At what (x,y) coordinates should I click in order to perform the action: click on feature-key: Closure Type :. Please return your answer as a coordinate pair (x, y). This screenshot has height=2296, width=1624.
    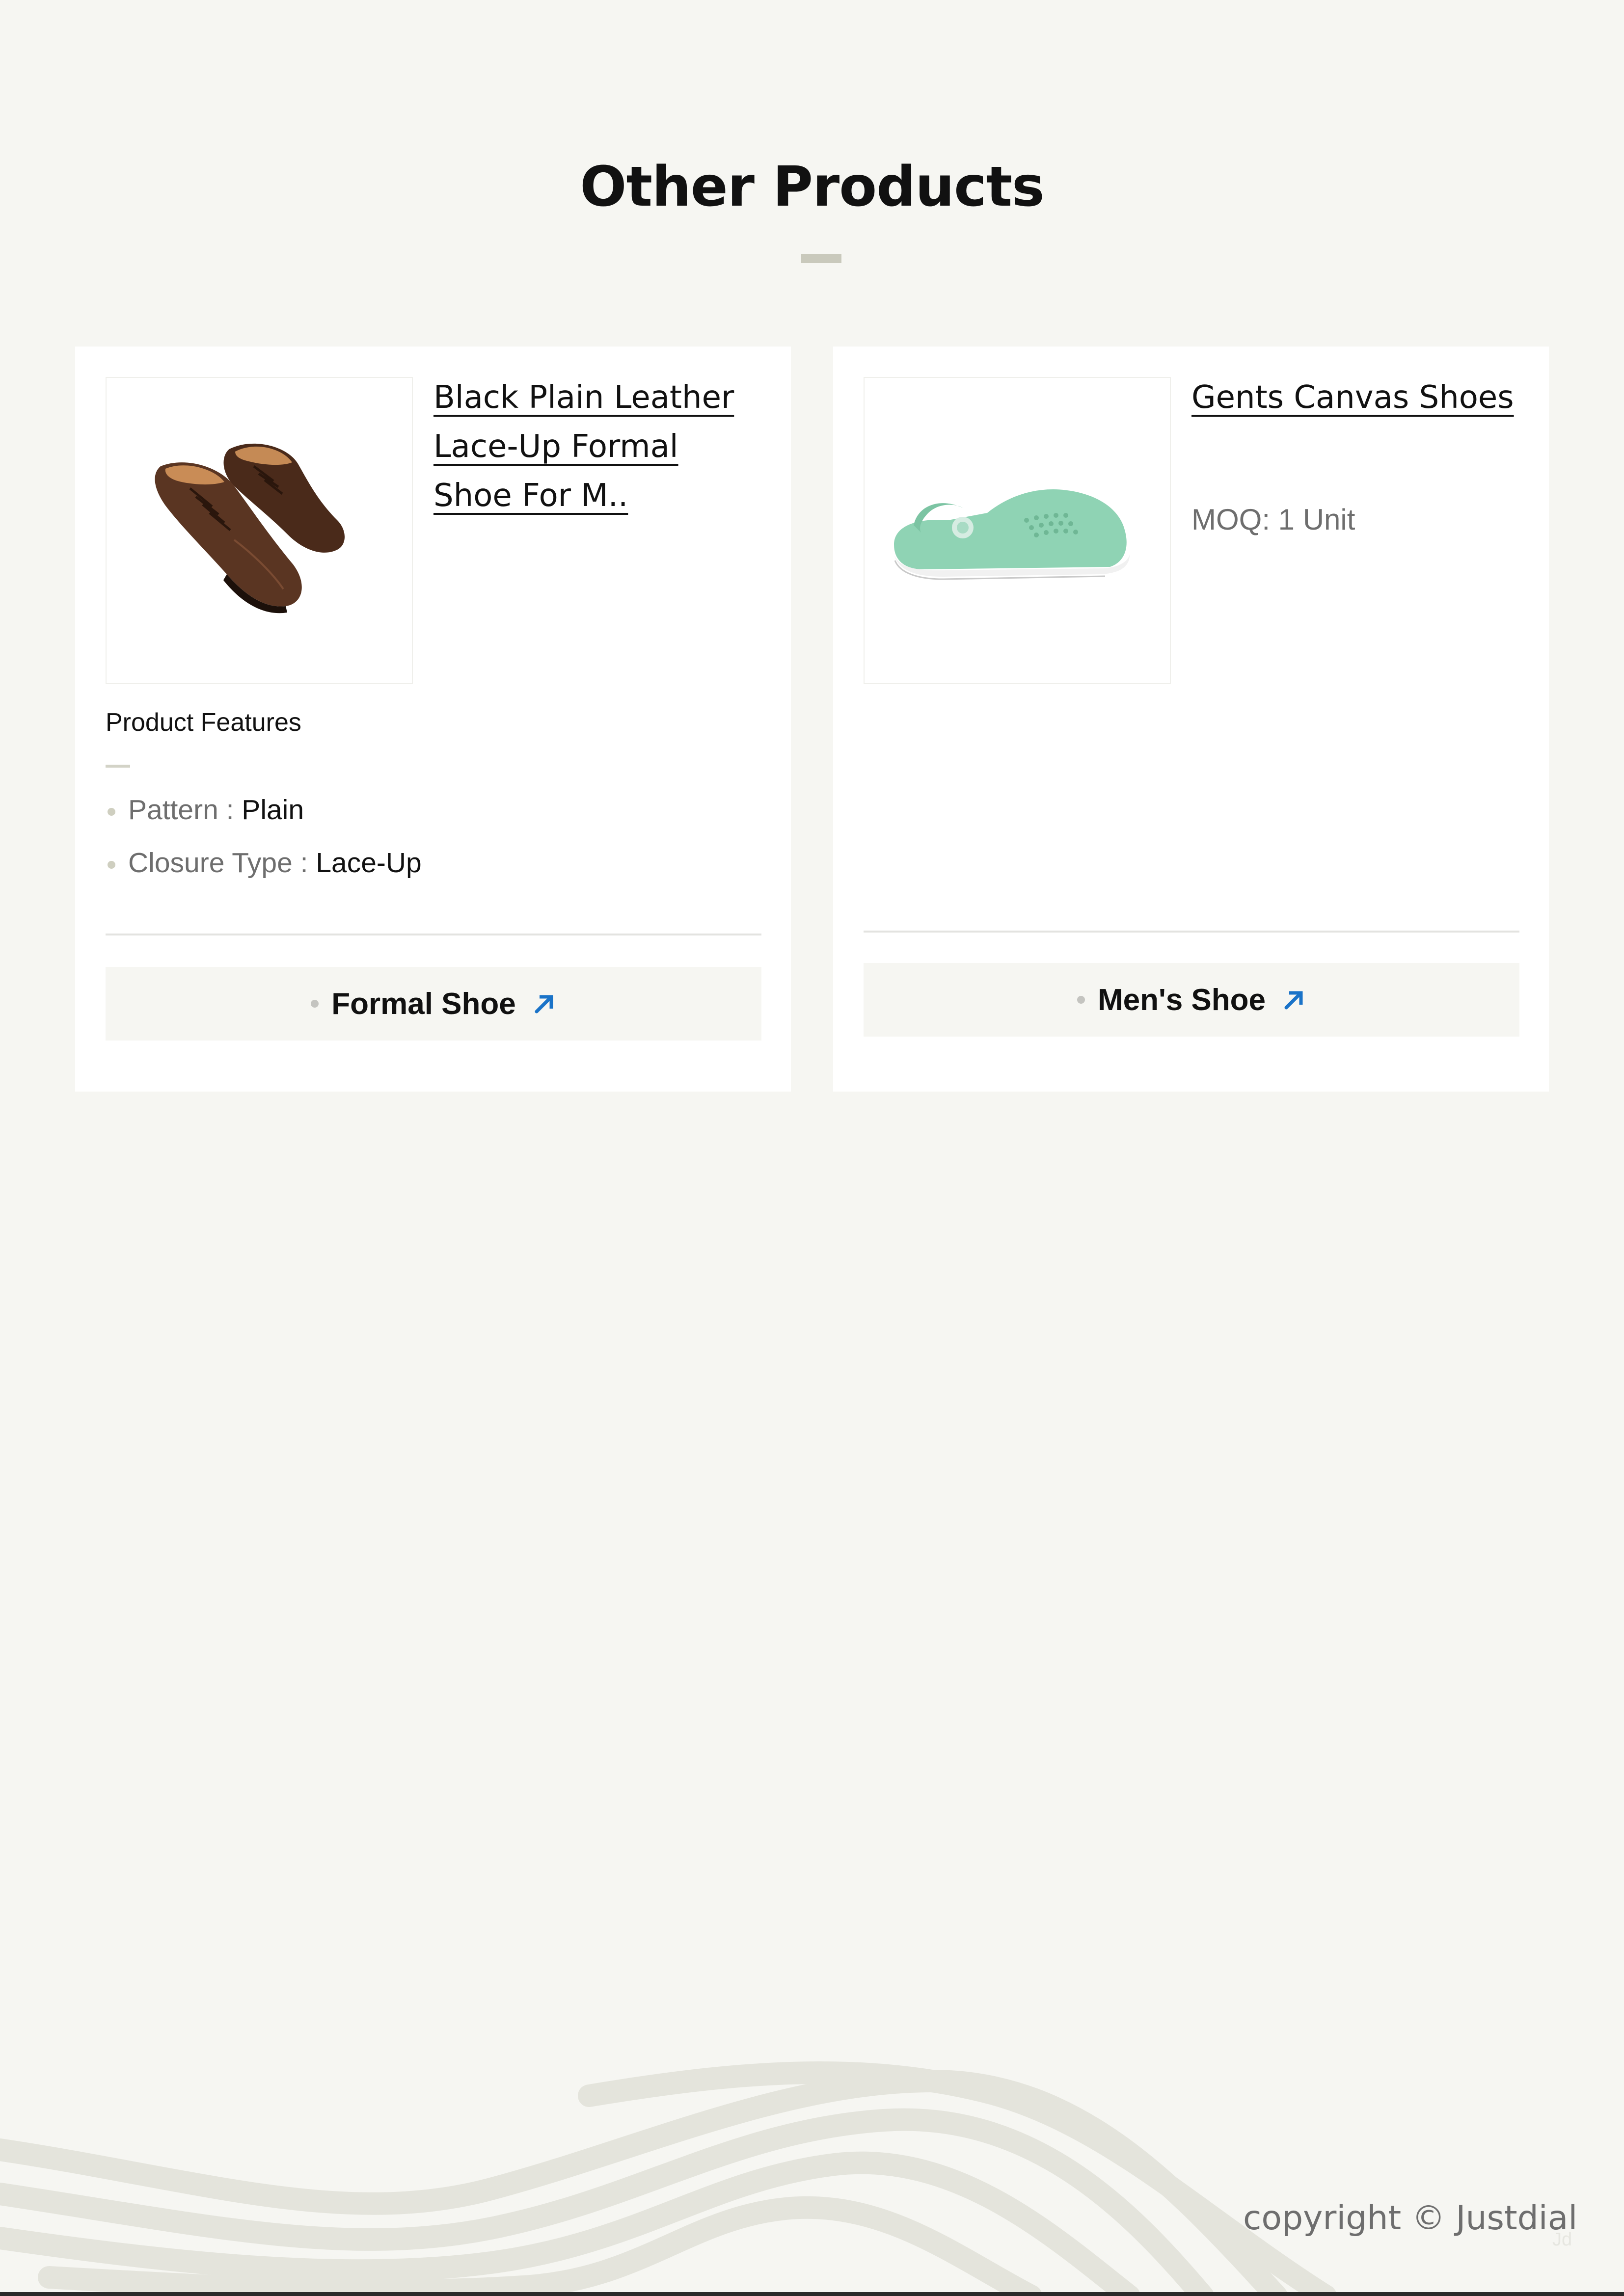
    Looking at the image, I should click on (222, 863).